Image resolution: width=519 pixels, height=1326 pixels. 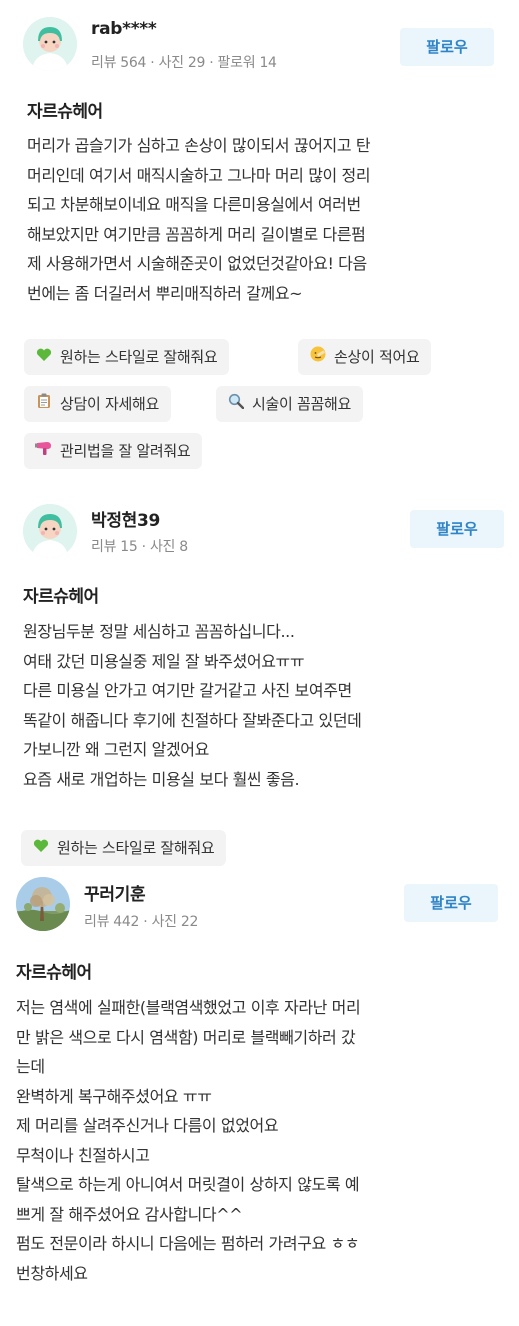 What do you see at coordinates (125, 518) in the screenshot?
I see `username: 박정현39` at bounding box center [125, 518].